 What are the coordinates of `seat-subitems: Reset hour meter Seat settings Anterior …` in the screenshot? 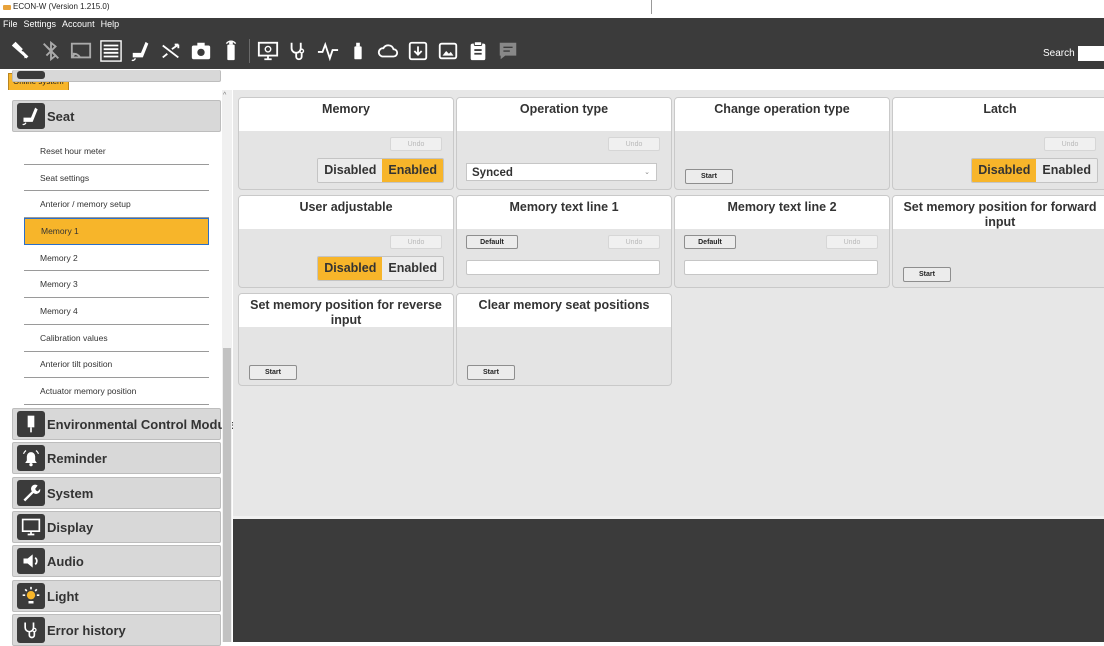 It's located at (116, 271).